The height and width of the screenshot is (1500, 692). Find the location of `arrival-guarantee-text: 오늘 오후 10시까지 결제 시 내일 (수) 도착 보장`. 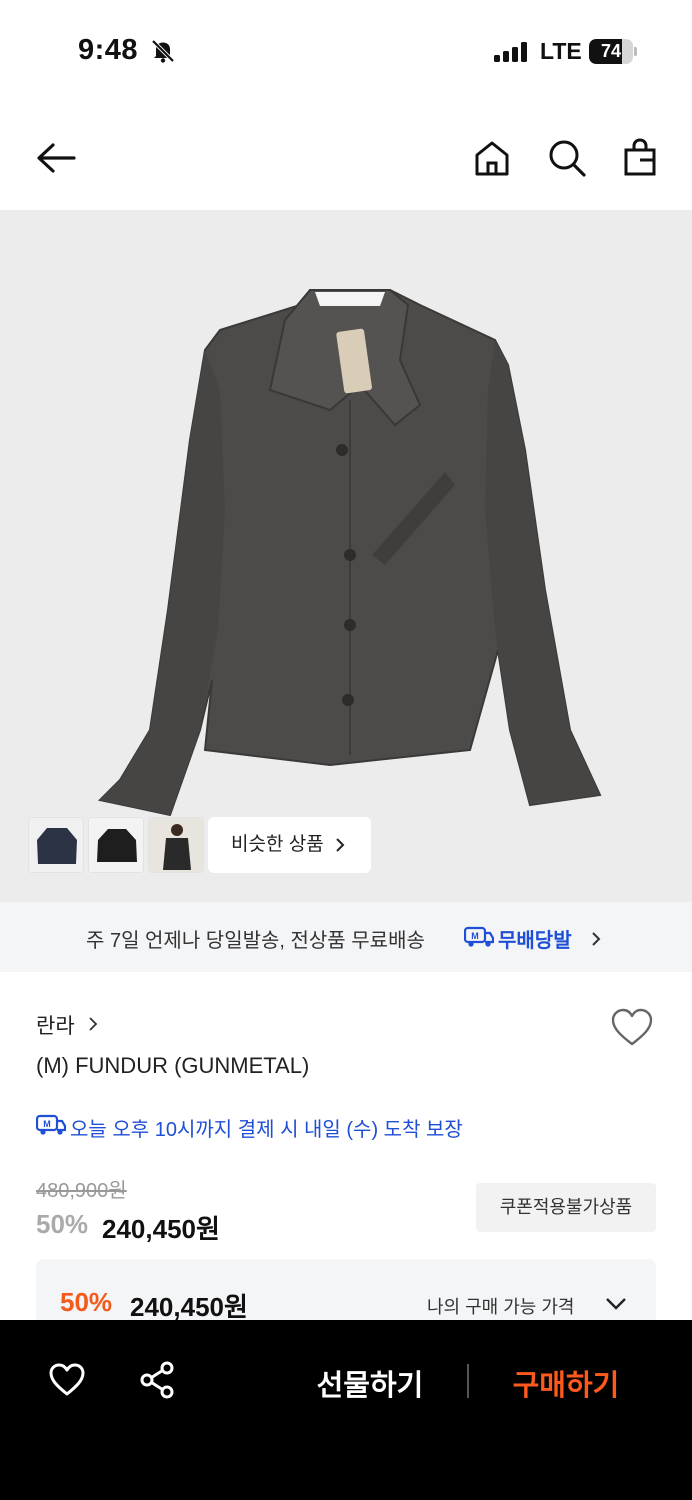

arrival-guarantee-text: 오늘 오후 10시까지 결제 시 내일 (수) 도착 보장 is located at coordinates (266, 1130).